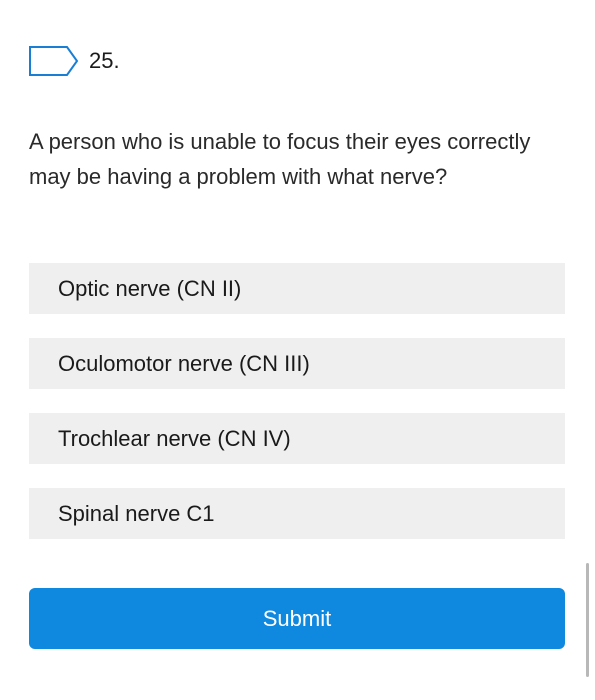  Describe the element at coordinates (104, 60) in the screenshot. I see `question-number: 25.` at that location.